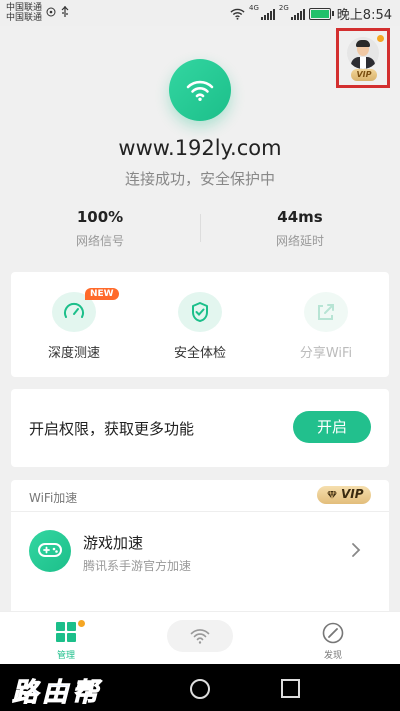 Image resolution: width=400 pixels, height=711 pixels. What do you see at coordinates (112, 429) in the screenshot?
I see `permission-text: 开启权限，获取更多功能` at bounding box center [112, 429].